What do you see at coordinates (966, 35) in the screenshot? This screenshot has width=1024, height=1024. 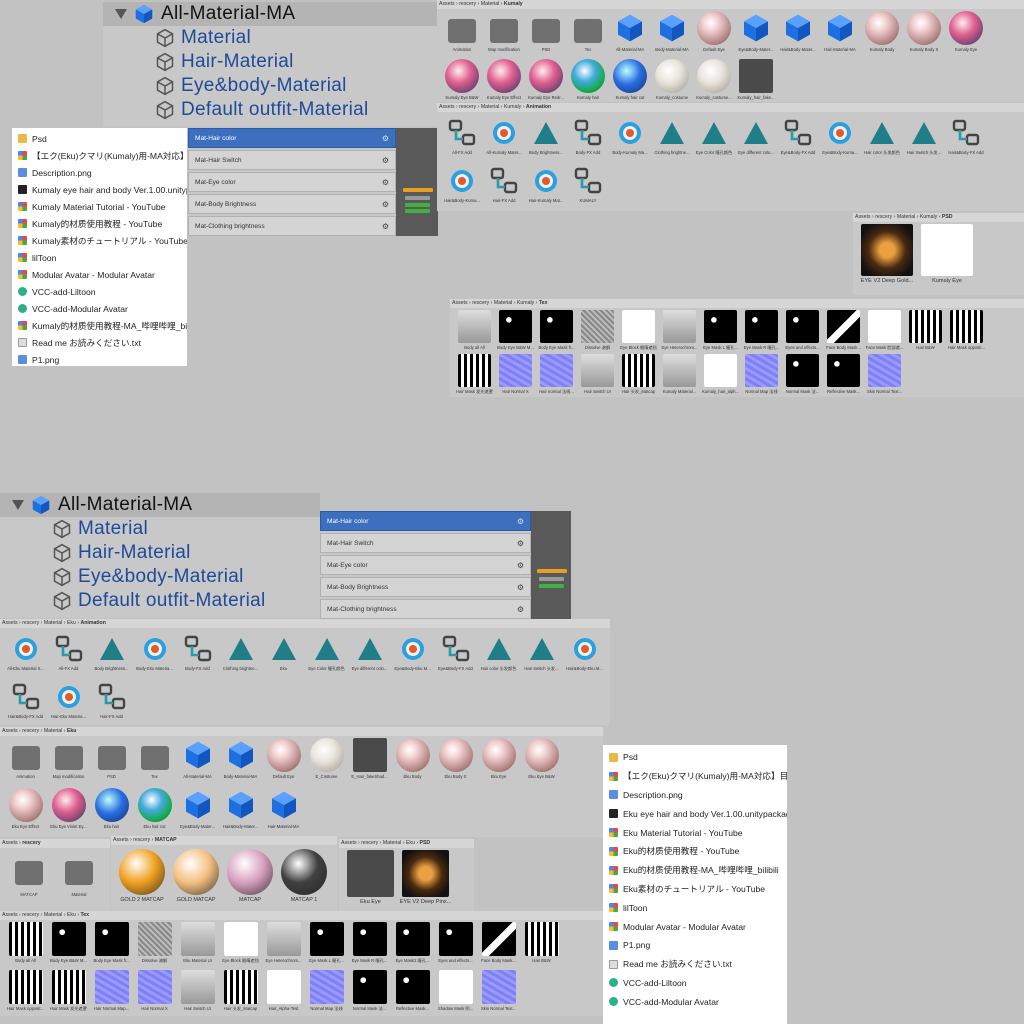 I see `asset-item: Kumaly Eye` at bounding box center [966, 35].